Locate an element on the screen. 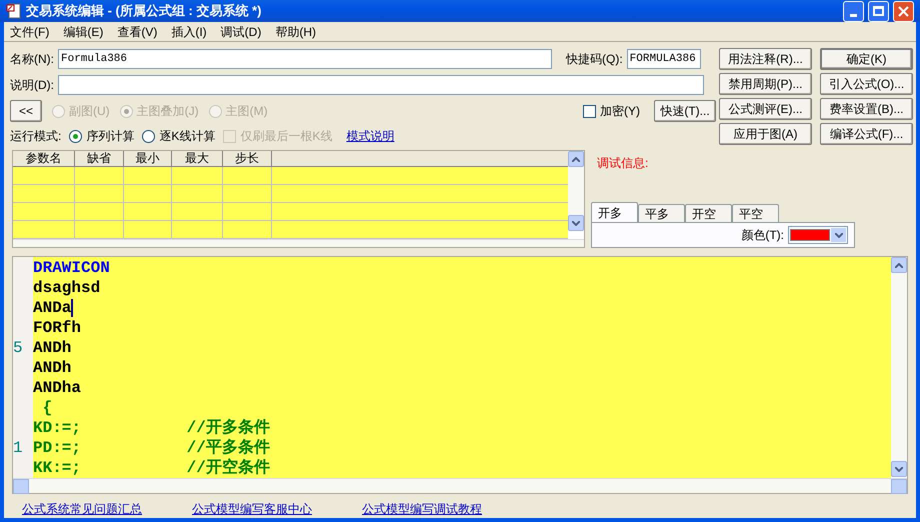  code-line: ANDha is located at coordinates (57, 388).